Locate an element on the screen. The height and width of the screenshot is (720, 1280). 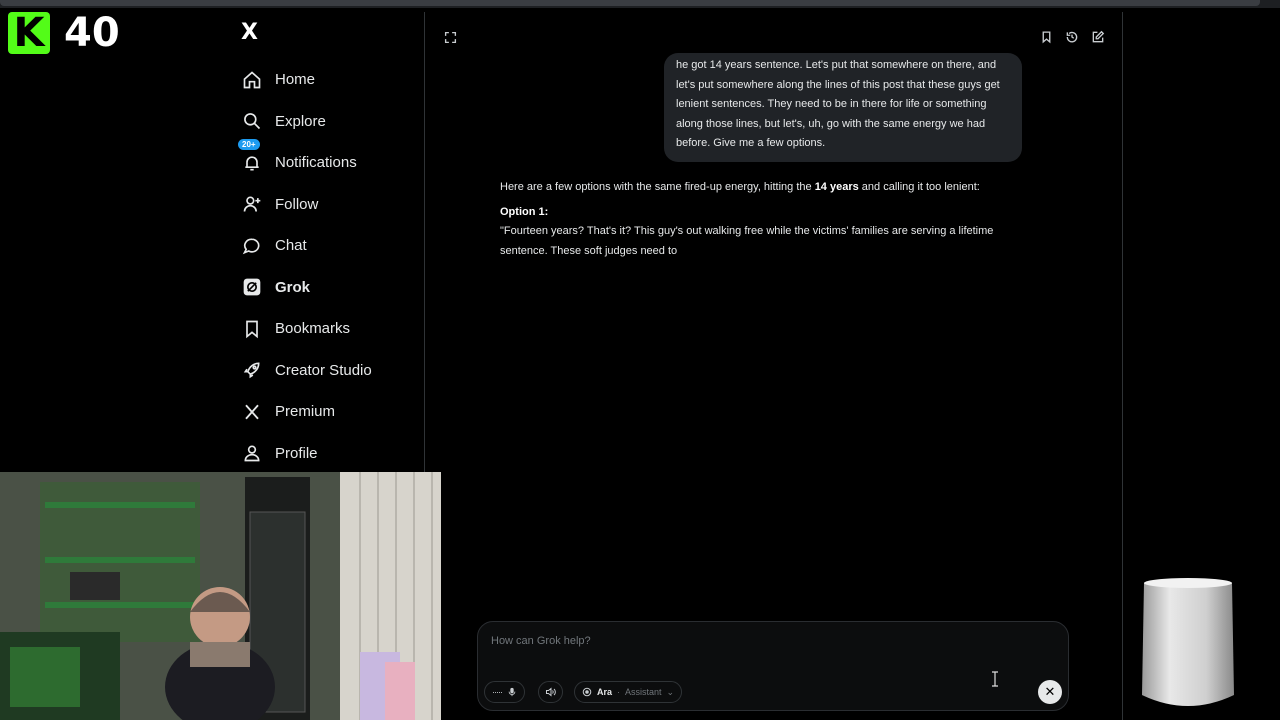
sidebar-item-creator-studio: Creator Studio is located at coordinates (327, 371).